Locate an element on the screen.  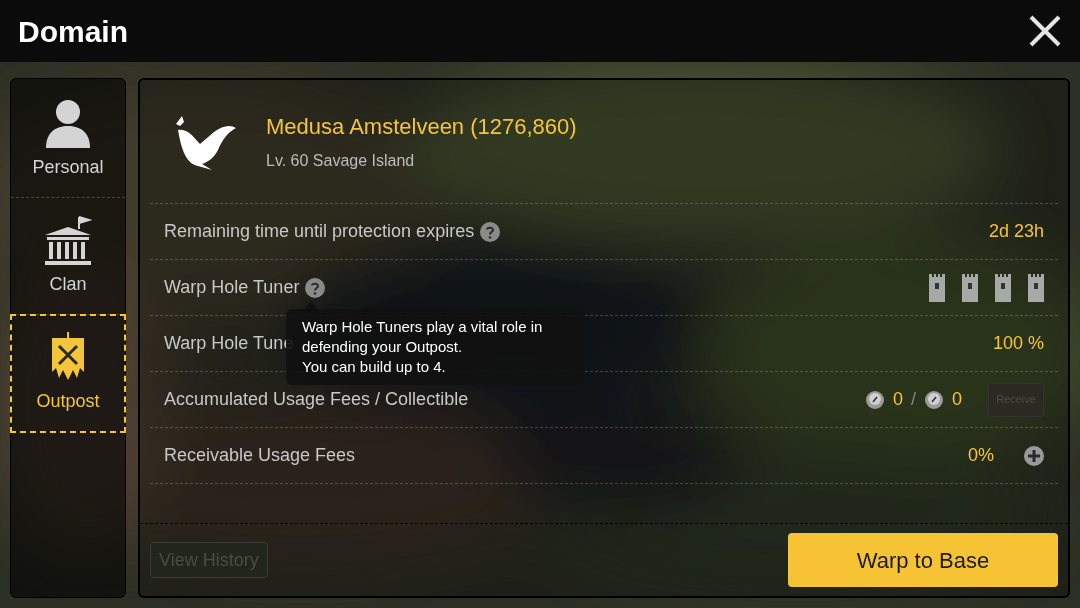
outpost-subtitle: Lv. 60 Savage Island is located at coordinates (341, 161).